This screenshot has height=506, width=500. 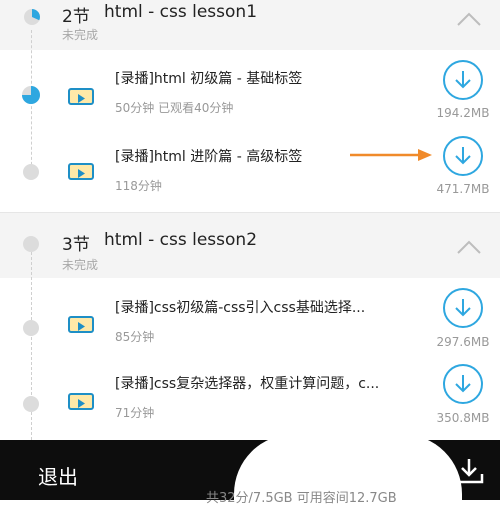 I want to click on section-2-status: 未完成, so click(x=80, y=35).